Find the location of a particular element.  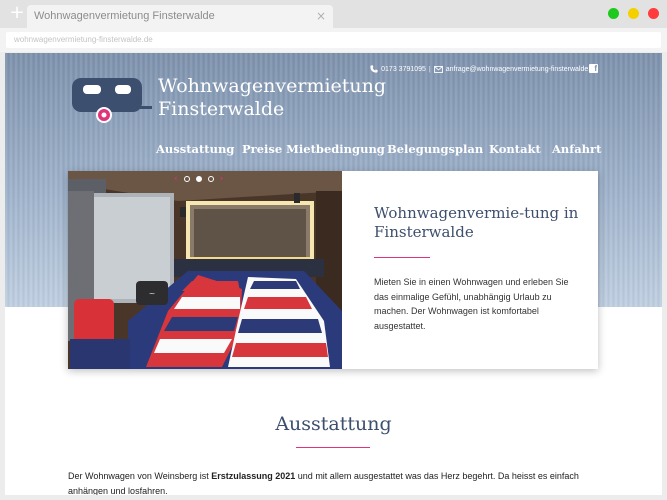

nav-belegungsplan: Belegungsplan is located at coordinates (435, 149).